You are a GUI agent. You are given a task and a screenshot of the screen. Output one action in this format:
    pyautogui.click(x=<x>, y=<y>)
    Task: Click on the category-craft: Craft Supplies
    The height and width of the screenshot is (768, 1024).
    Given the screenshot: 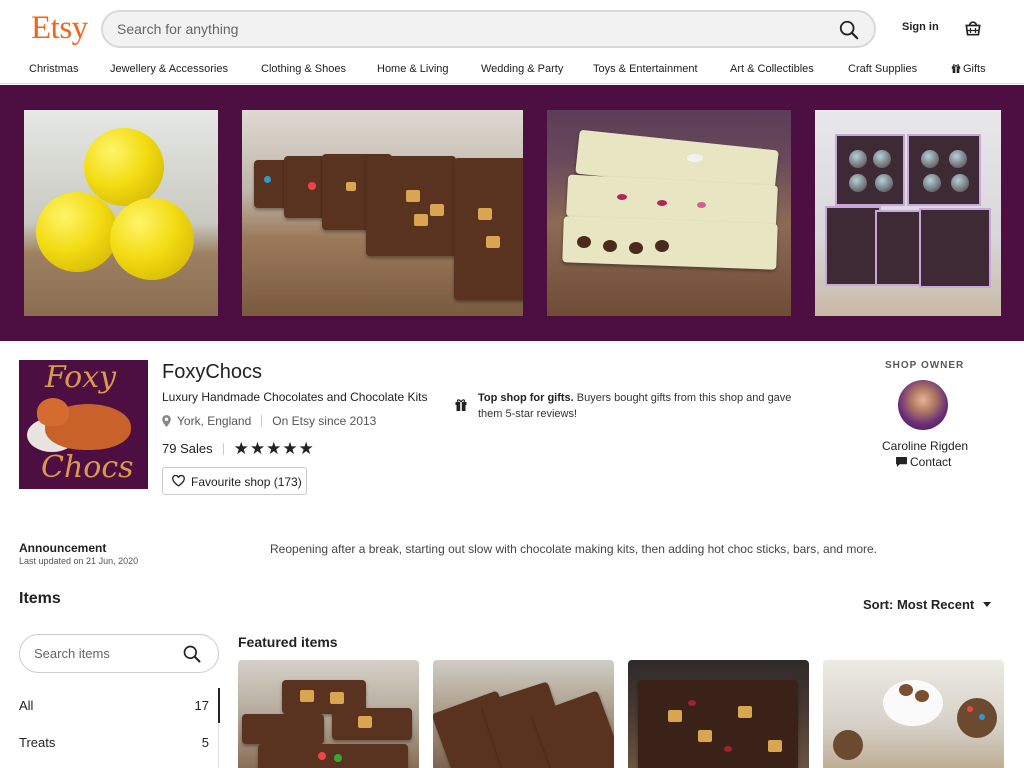 What is the action you would take?
    pyautogui.click(x=882, y=69)
    